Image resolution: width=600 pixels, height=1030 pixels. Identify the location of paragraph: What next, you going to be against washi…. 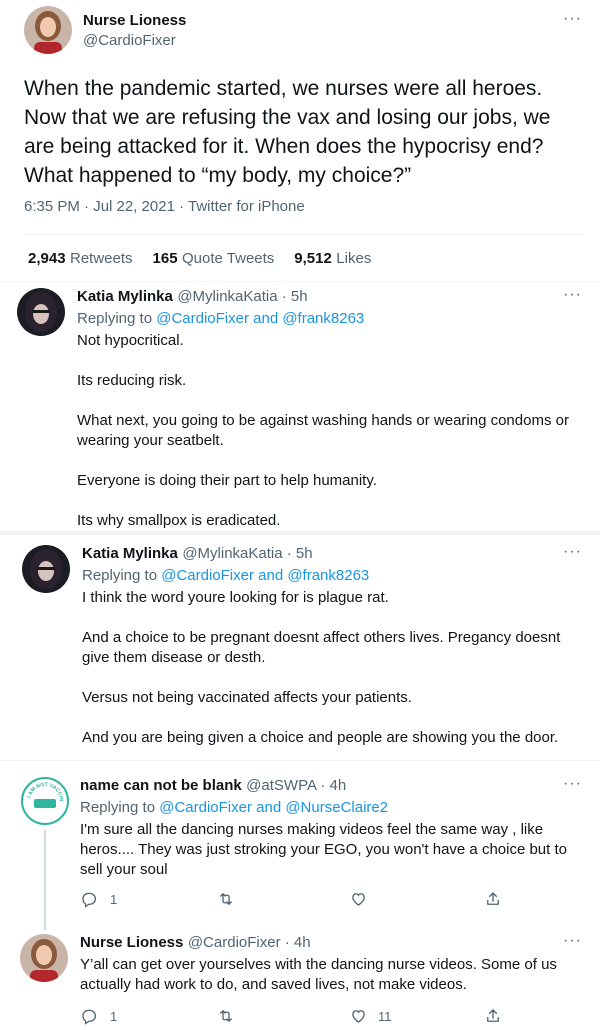
(323, 430).